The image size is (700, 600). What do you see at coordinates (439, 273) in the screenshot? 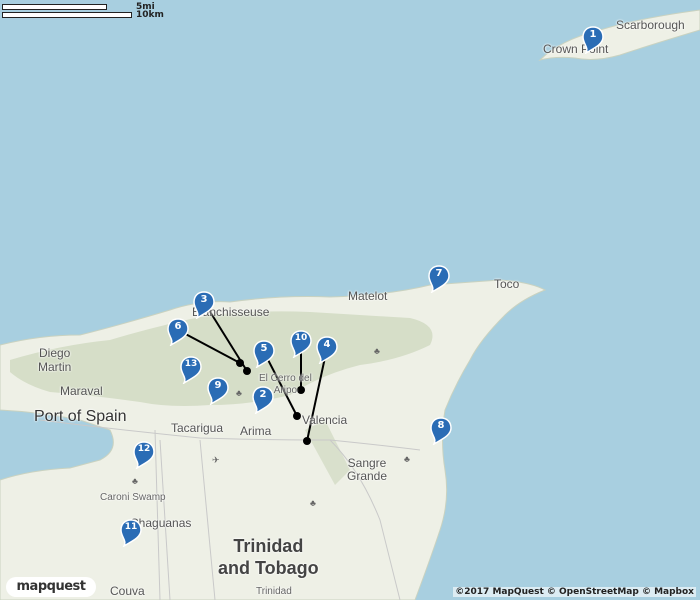
I see `marker-number: 7` at bounding box center [439, 273].